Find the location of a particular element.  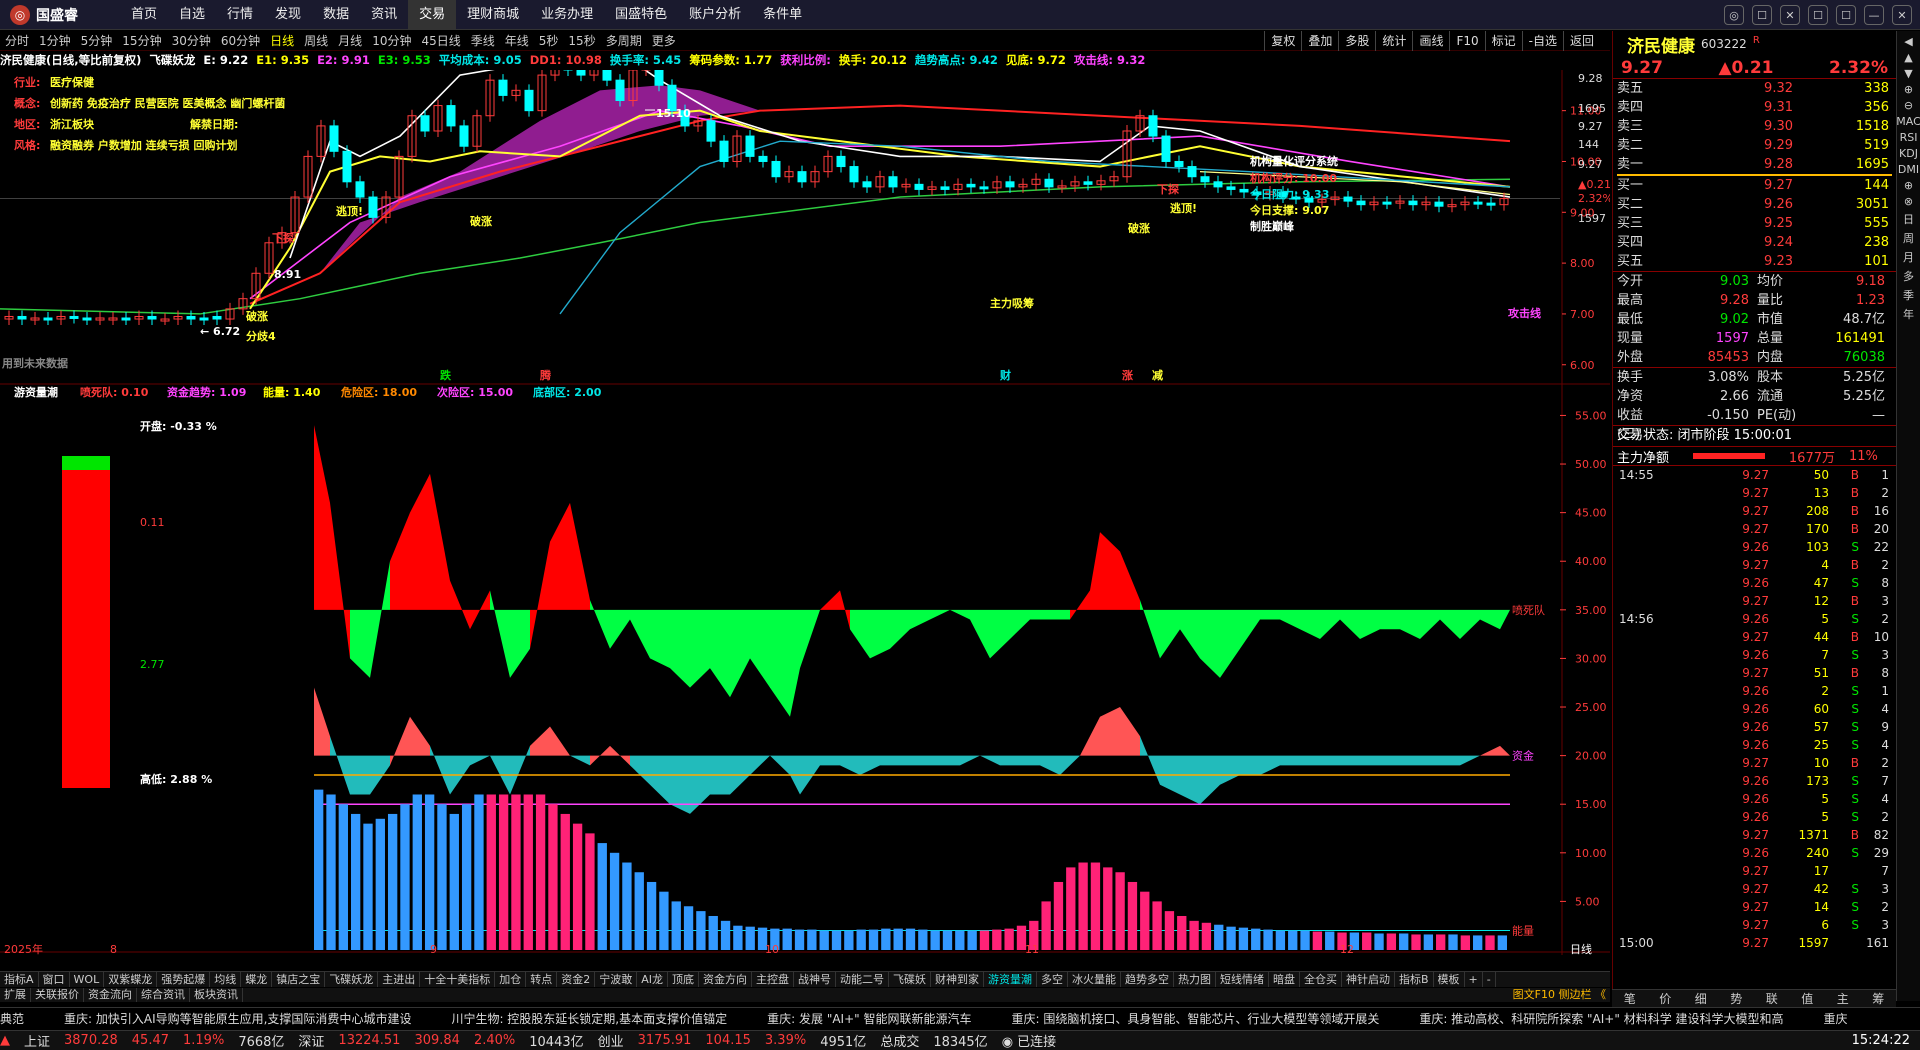

period-tab: 5秒 is located at coordinates (549, 41).